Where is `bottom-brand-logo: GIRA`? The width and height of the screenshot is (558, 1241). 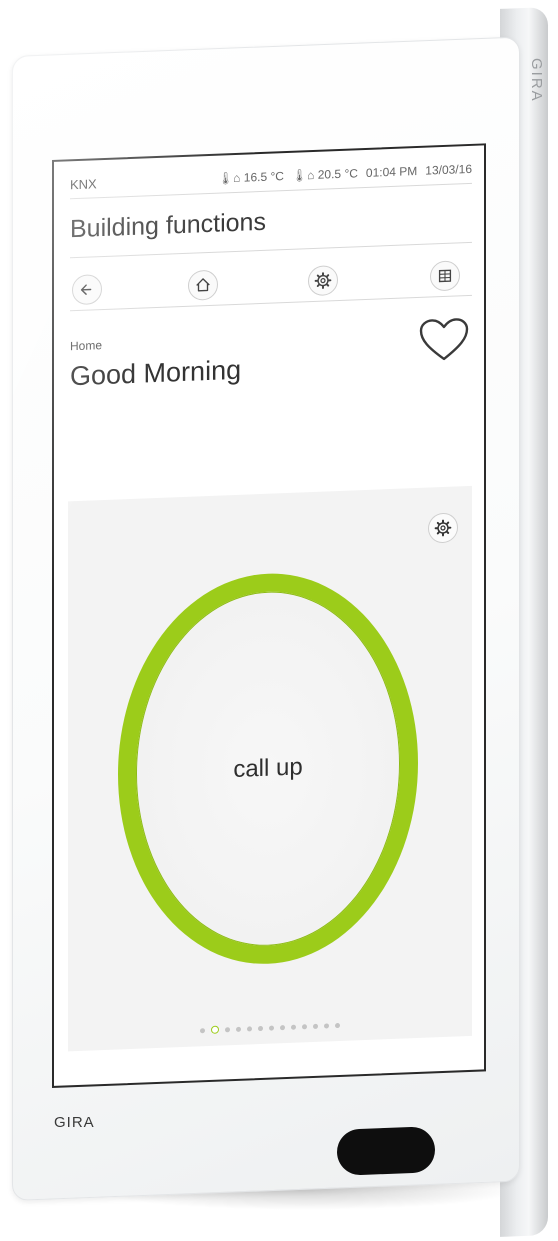
bottom-brand-logo: GIRA is located at coordinates (74, 1122).